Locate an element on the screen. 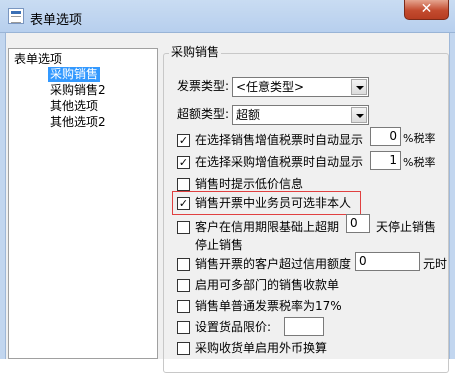 This screenshot has height=373, width=455. normal-invoice-rate-label: 销售单普通发票税率为17% is located at coordinates (268, 306).